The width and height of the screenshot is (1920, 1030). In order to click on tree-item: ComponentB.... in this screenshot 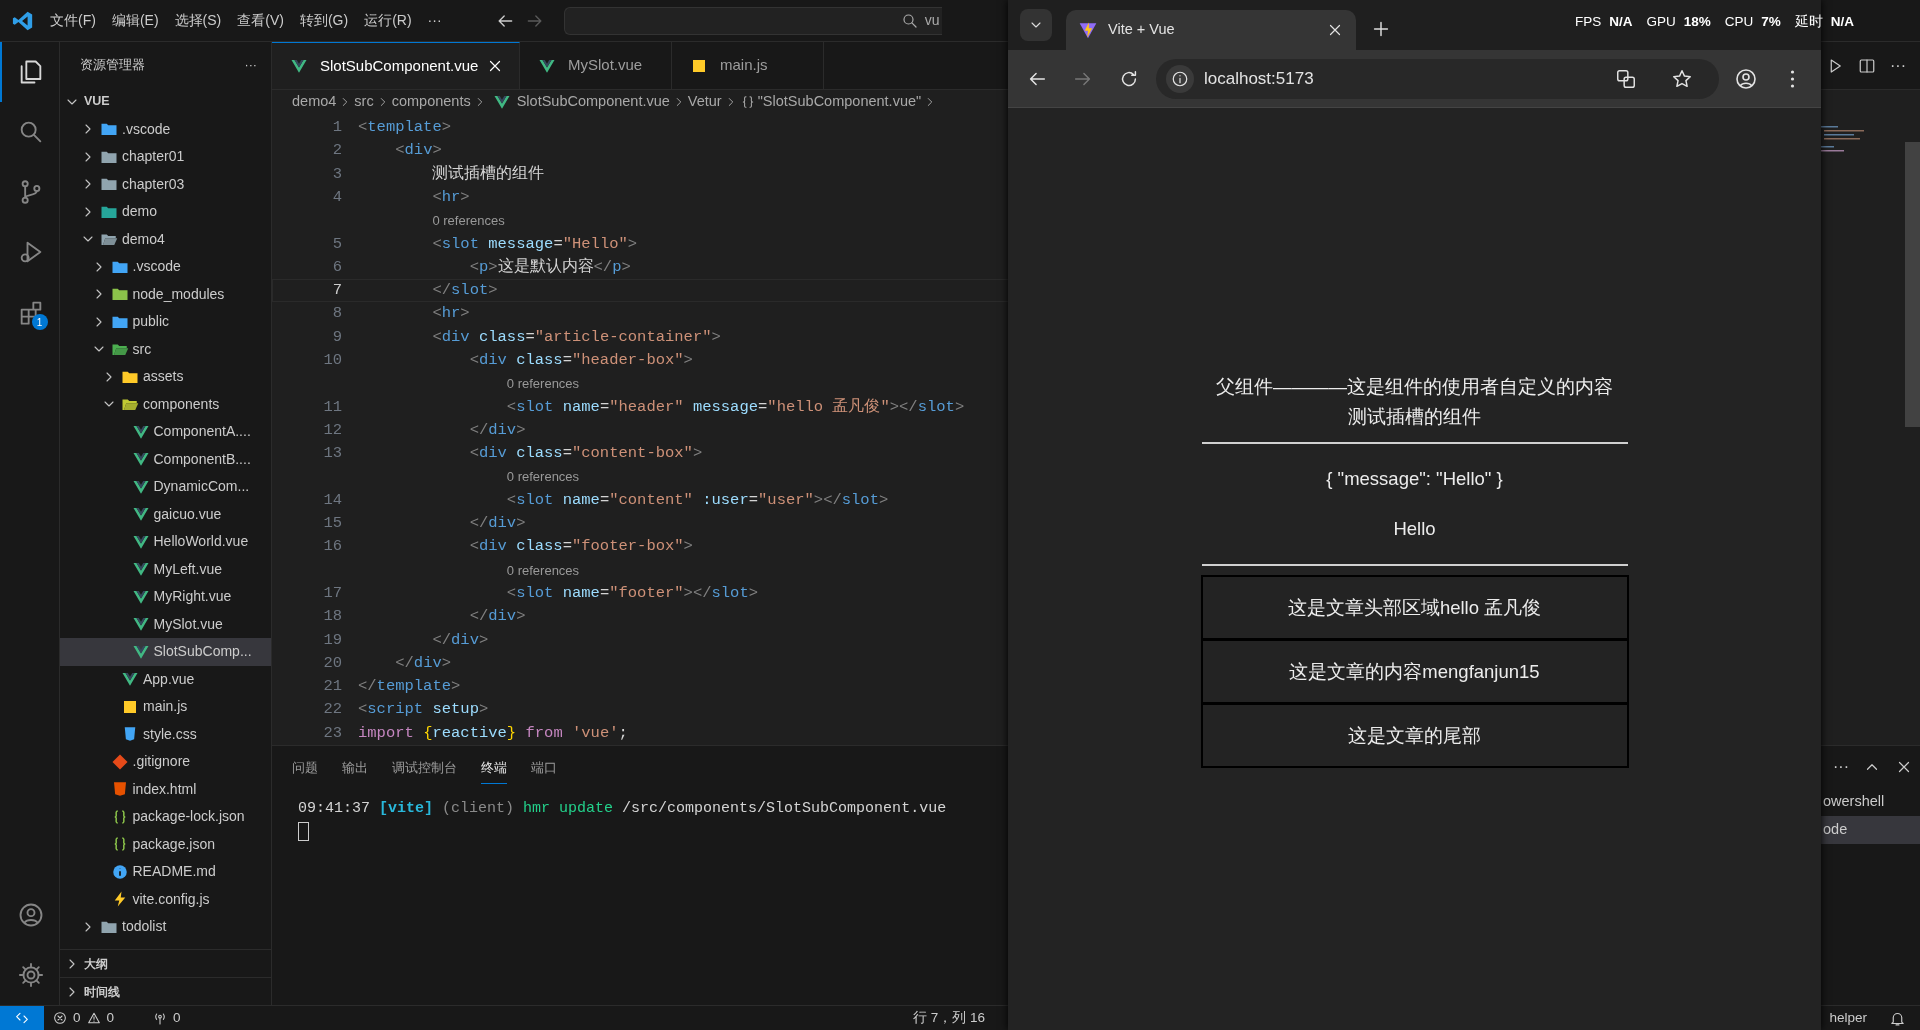, I will do `click(165, 459)`.